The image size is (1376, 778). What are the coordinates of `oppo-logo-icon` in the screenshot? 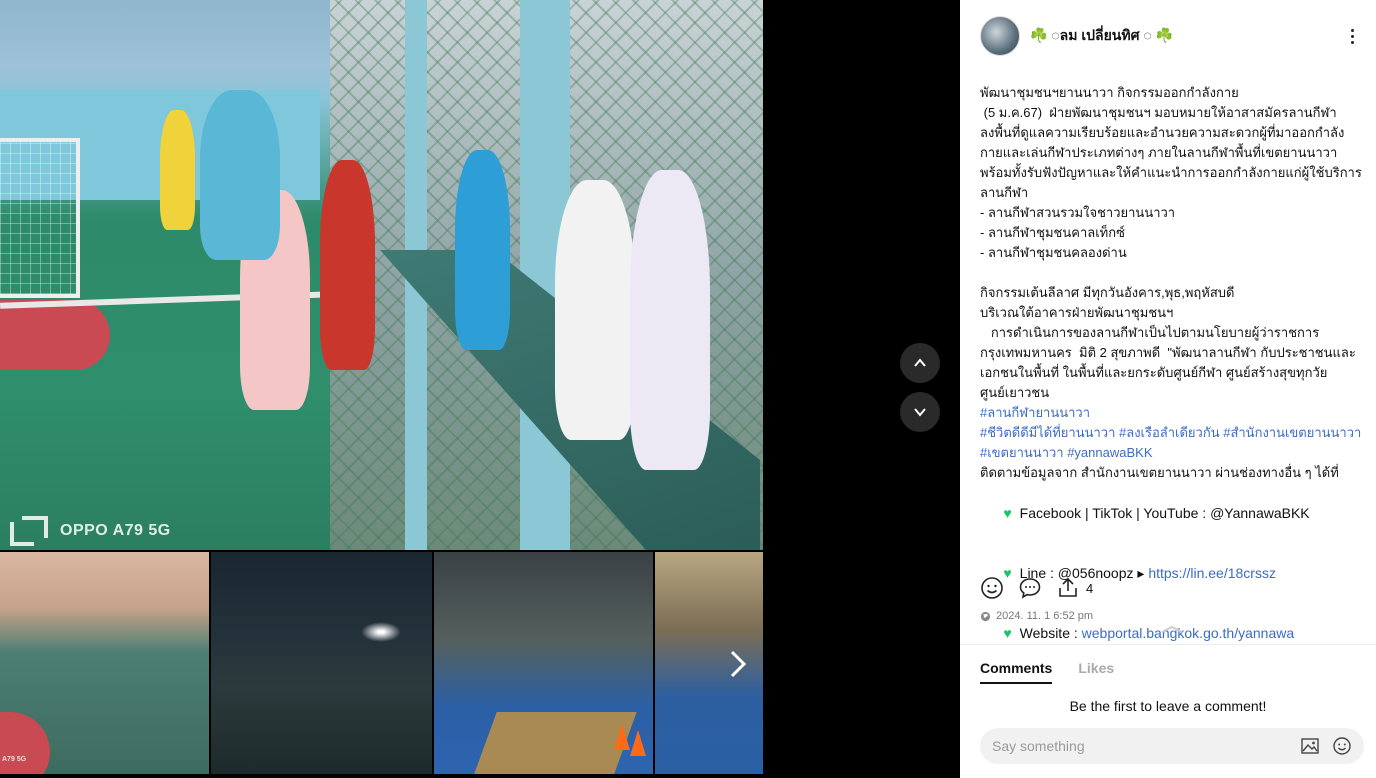 It's located at (29, 531).